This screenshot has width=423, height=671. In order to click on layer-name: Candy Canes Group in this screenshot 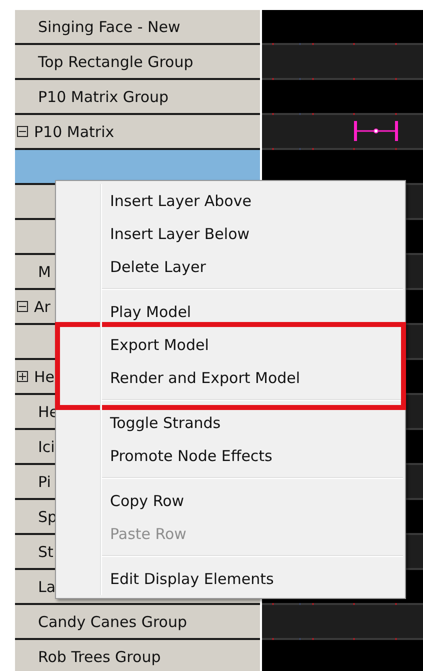, I will do `click(112, 621)`.